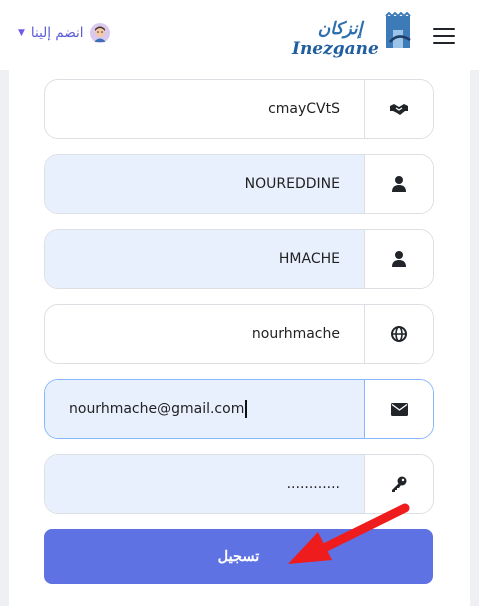 The height and width of the screenshot is (606, 479). I want to click on page-scrollbar, so click(474, 338).